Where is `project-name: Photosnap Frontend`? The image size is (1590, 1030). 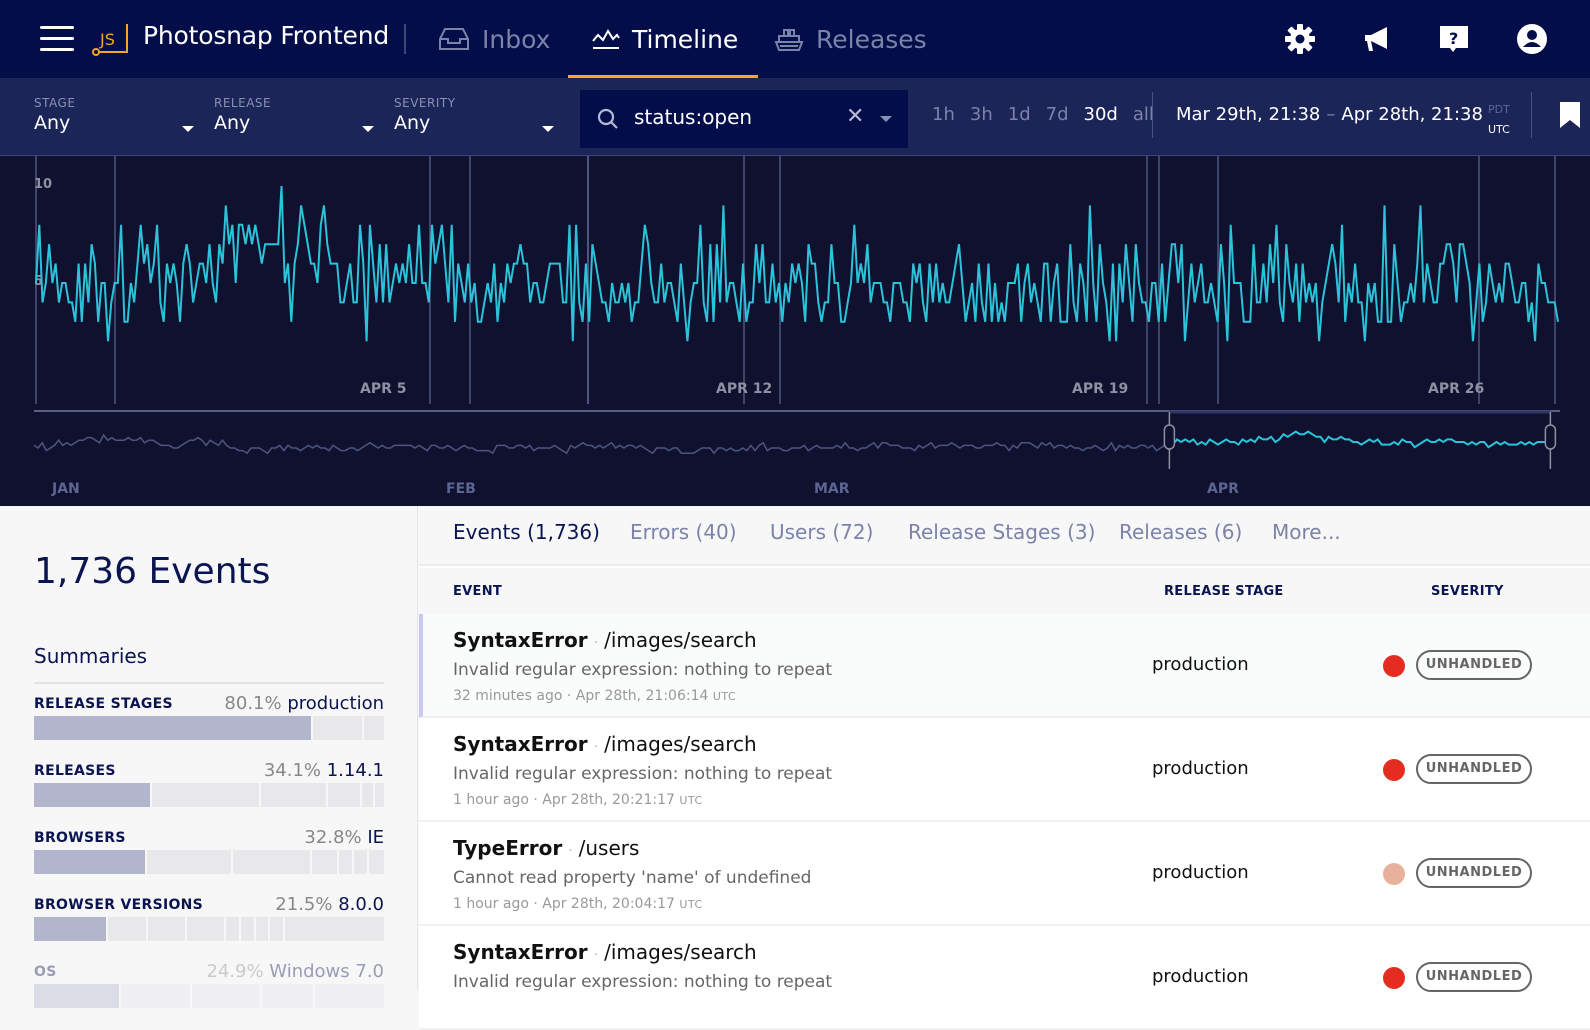 project-name: Photosnap Frontend is located at coordinates (266, 35).